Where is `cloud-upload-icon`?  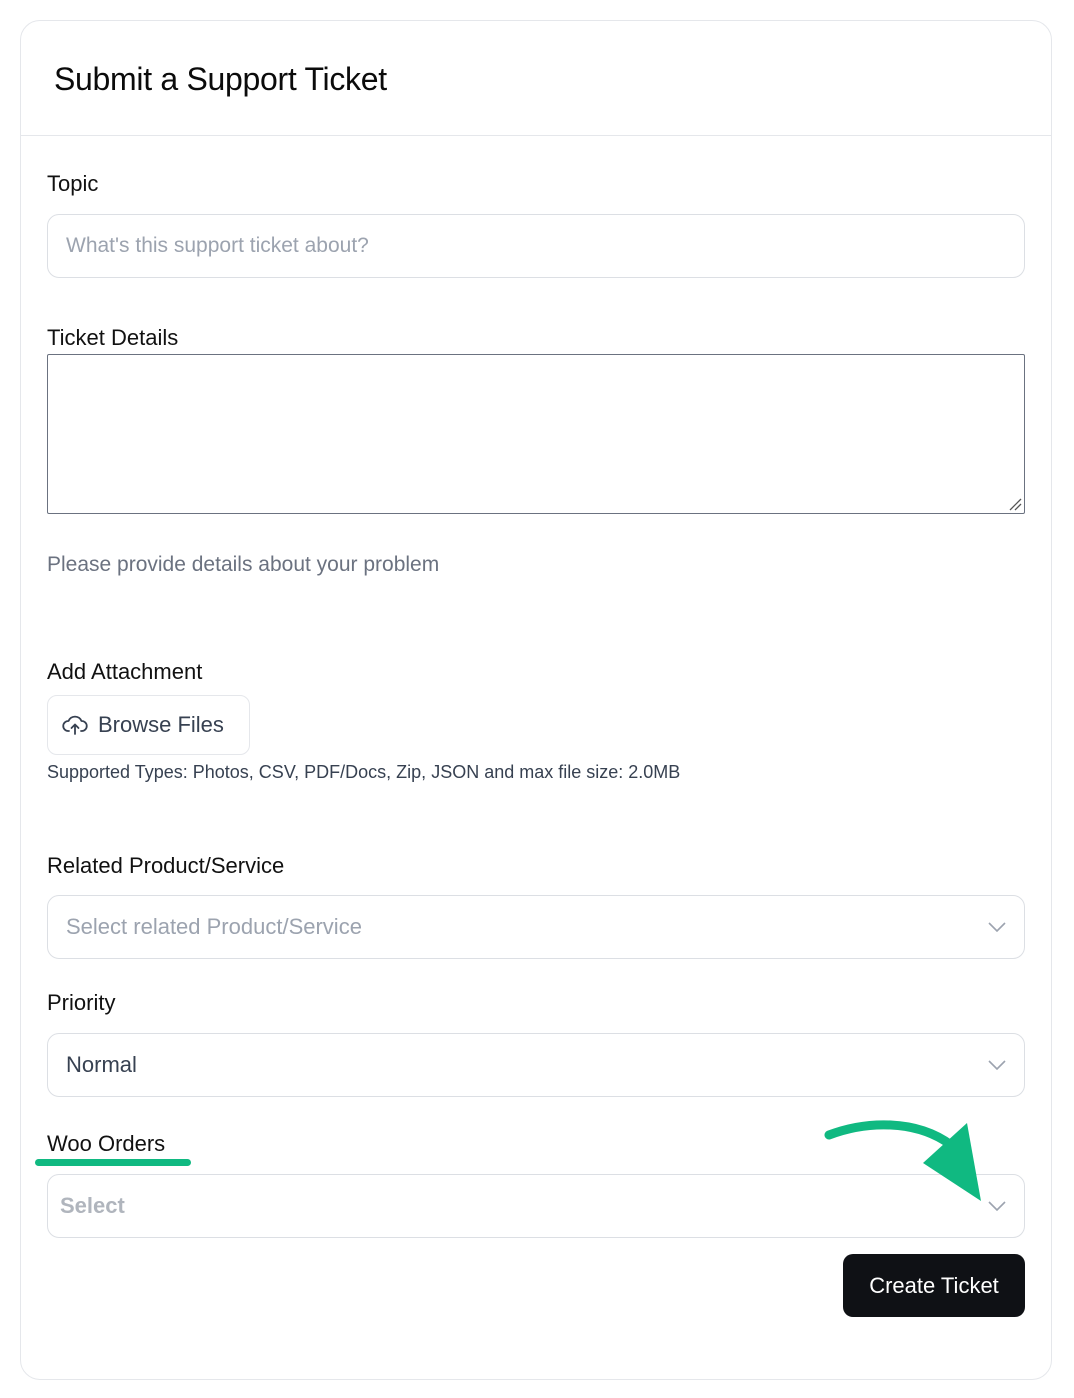 cloud-upload-icon is located at coordinates (75, 725).